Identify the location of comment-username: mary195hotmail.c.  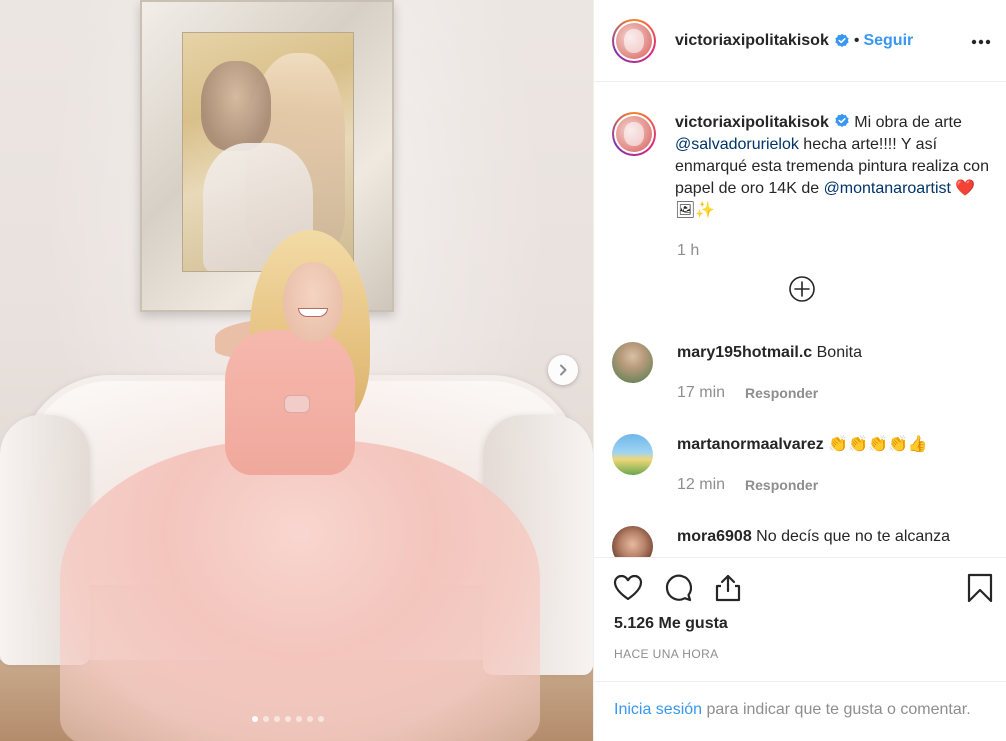
(744, 352).